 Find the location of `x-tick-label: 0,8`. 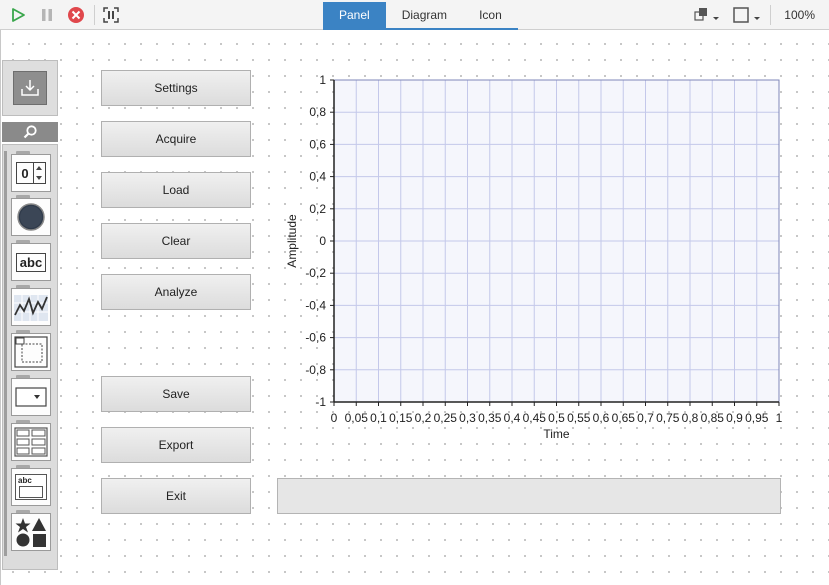

x-tick-label: 0,8 is located at coordinates (690, 418).